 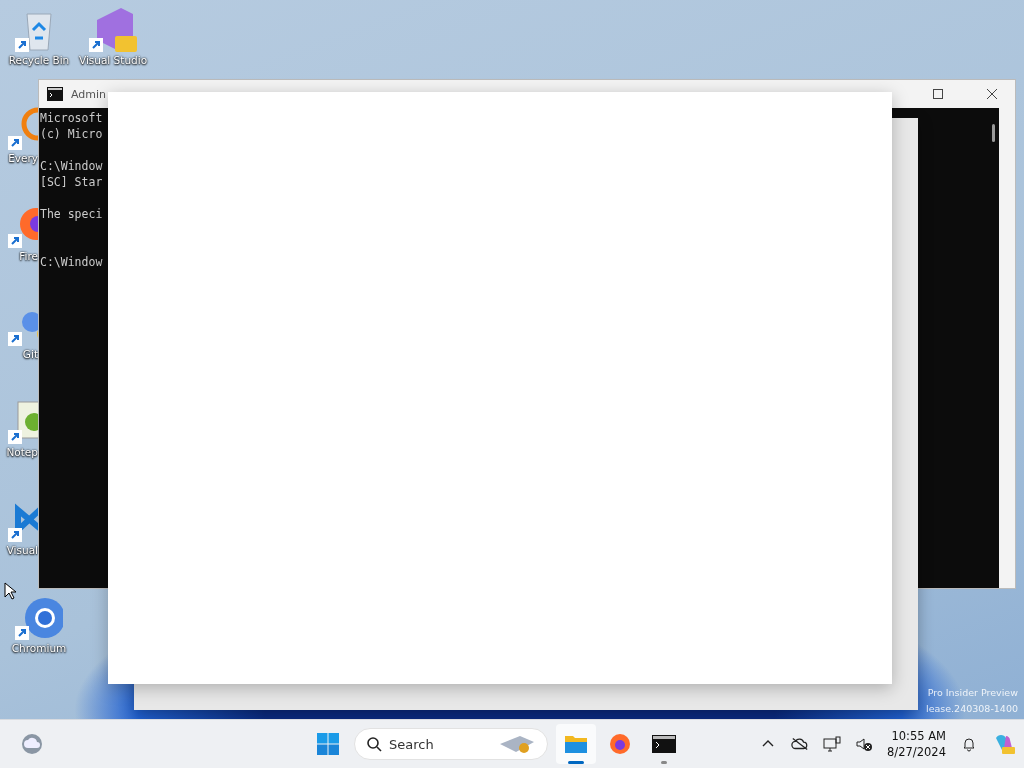 I want to click on mouse-pointer-icon, so click(x=10, y=591).